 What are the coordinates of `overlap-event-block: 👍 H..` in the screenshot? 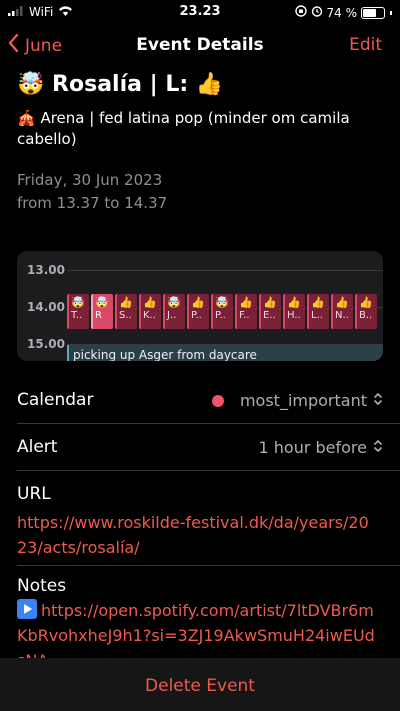 It's located at (294, 311).